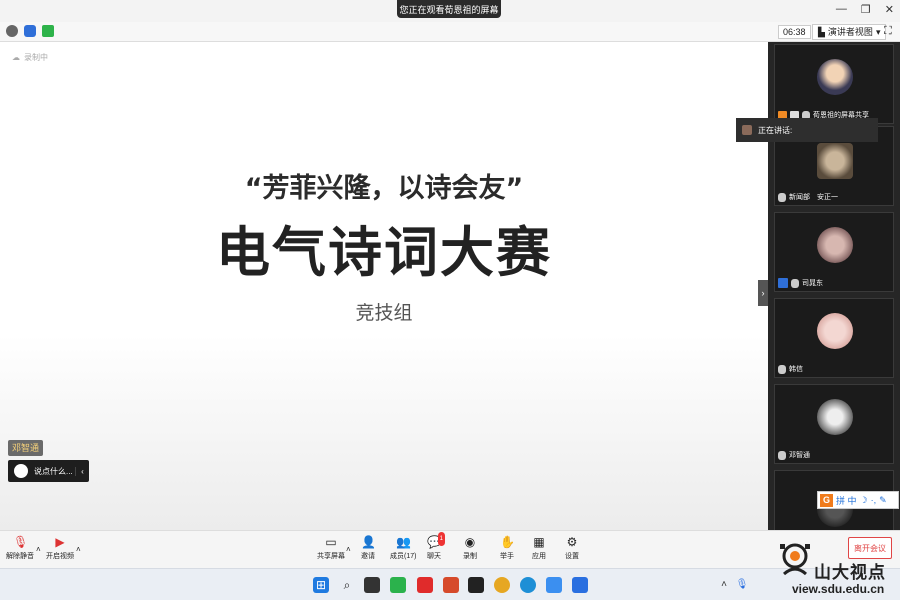 The height and width of the screenshot is (600, 900). What do you see at coordinates (841, 9) in the screenshot?
I see `minimize-icon: —` at bounding box center [841, 9].